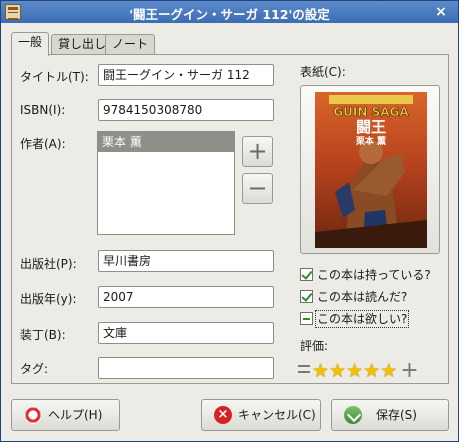 This screenshot has width=459, height=442. Describe the element at coordinates (257, 151) in the screenshot. I see `add-author-button: +` at that location.